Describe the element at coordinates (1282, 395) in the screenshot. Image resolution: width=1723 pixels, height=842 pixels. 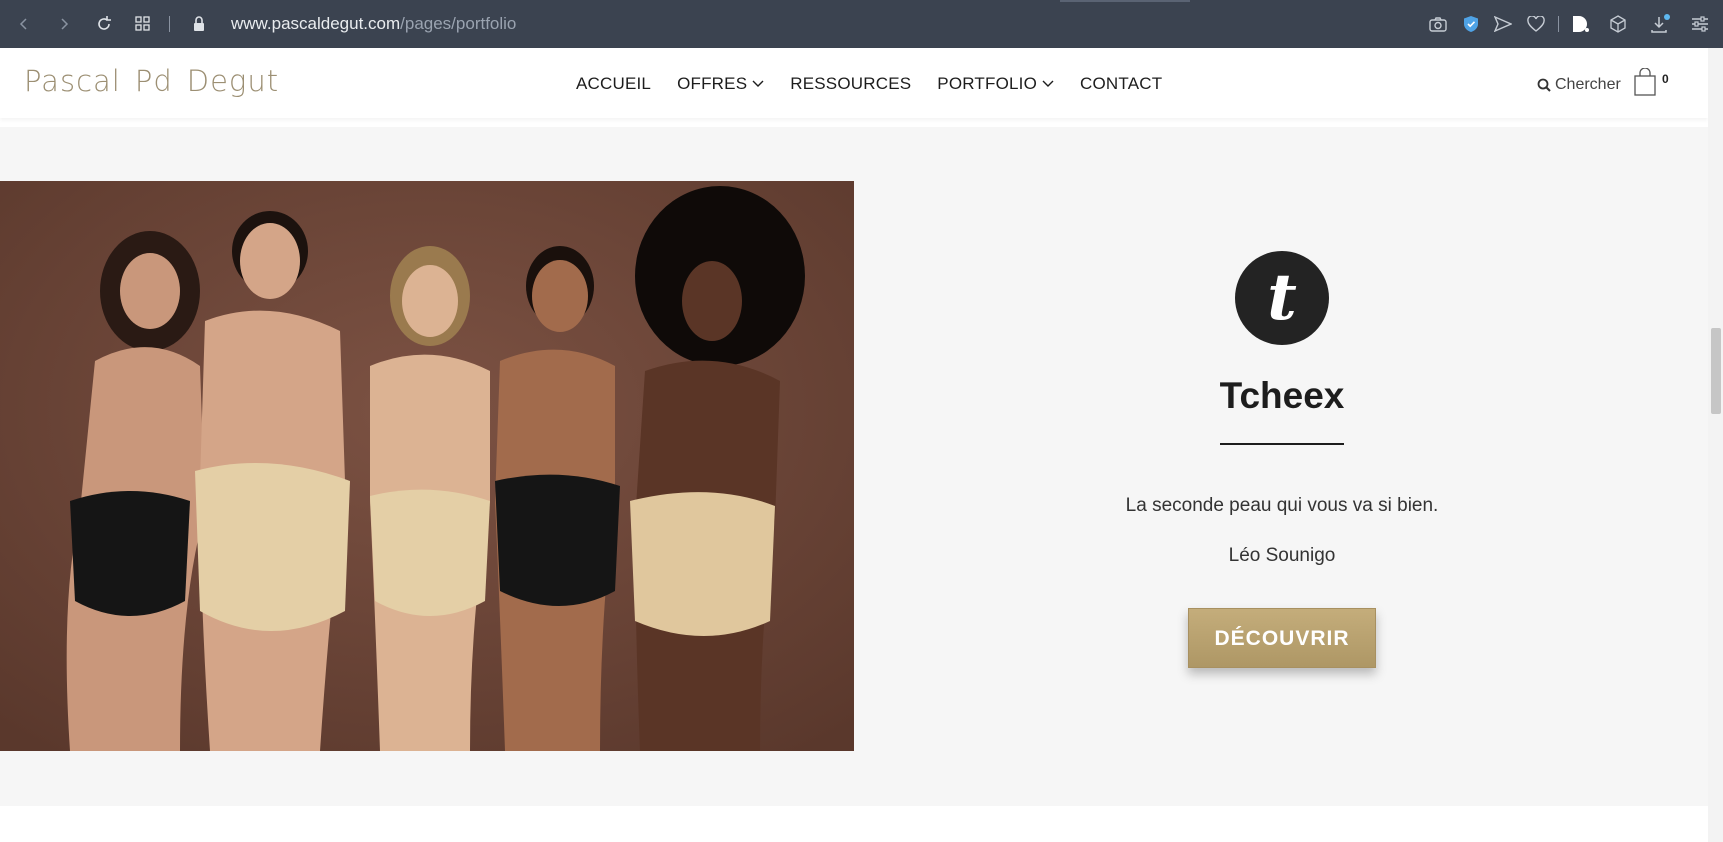
I see `brand-name: Tcheex` at that location.